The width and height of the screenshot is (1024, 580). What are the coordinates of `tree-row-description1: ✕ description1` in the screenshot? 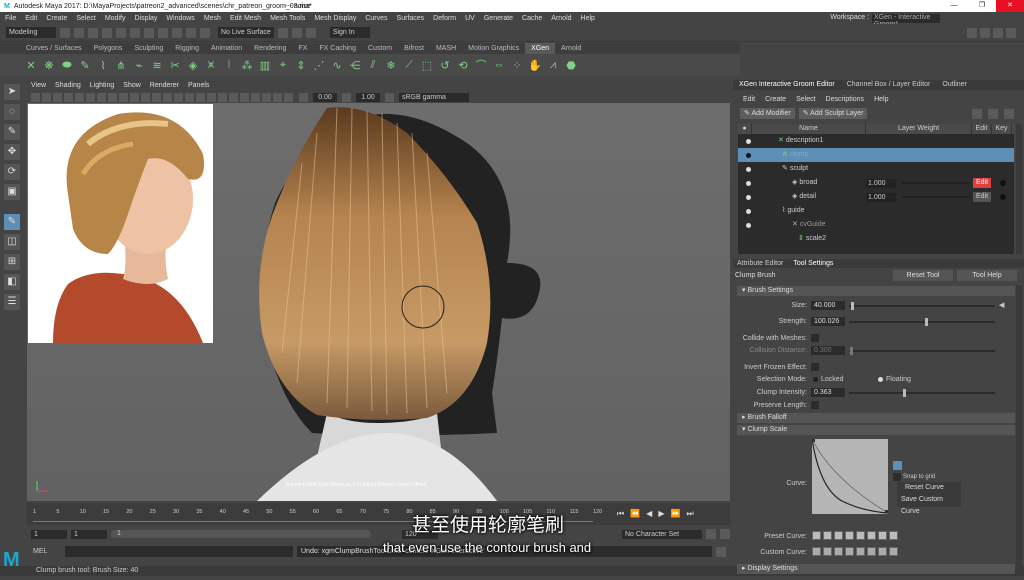 It's located at (876, 141).